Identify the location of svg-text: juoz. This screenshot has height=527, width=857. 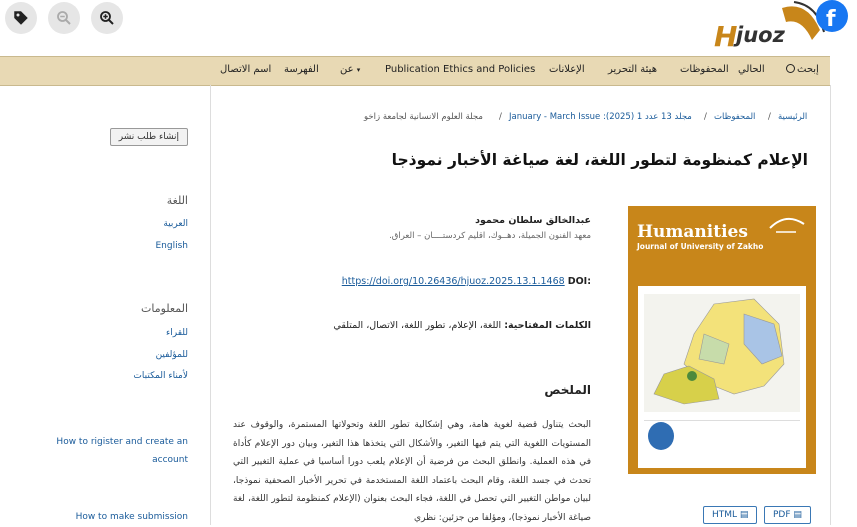
(759, 35).